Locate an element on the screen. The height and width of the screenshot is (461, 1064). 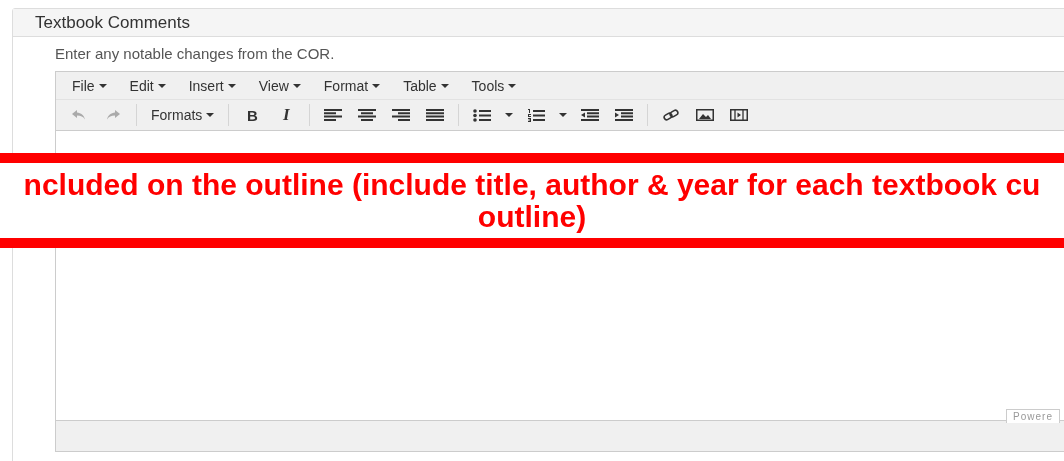
description-text: Enter any notable changes from the COR. is located at coordinates (195, 53).